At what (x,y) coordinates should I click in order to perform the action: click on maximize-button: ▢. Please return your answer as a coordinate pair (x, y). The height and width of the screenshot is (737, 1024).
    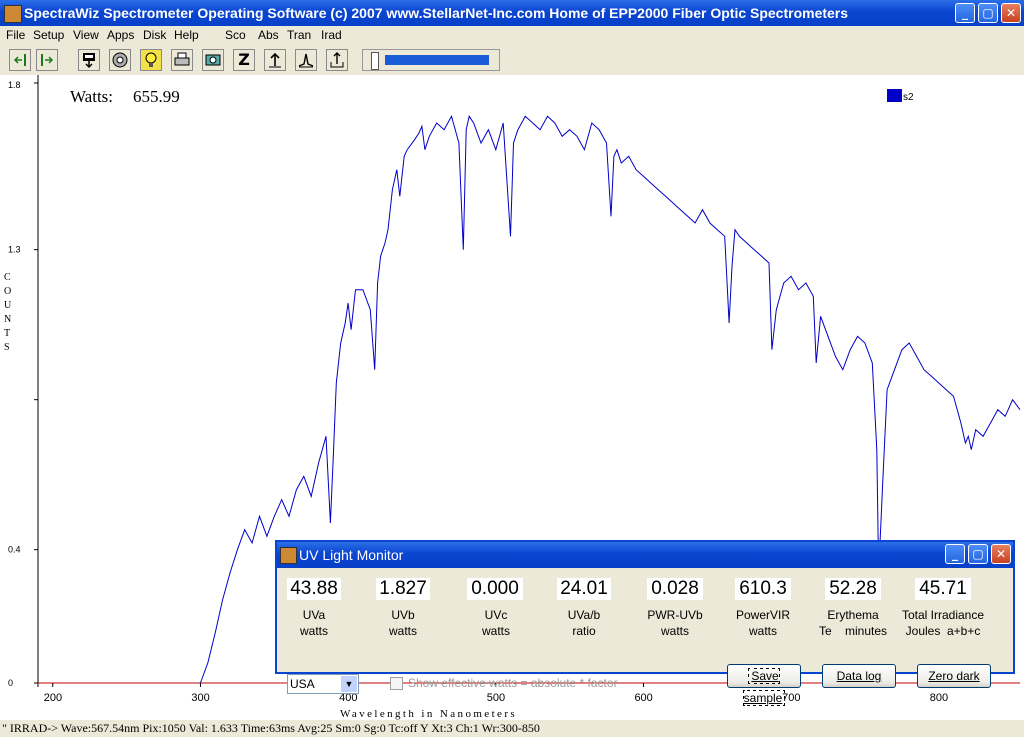
    Looking at the image, I should click on (988, 13).